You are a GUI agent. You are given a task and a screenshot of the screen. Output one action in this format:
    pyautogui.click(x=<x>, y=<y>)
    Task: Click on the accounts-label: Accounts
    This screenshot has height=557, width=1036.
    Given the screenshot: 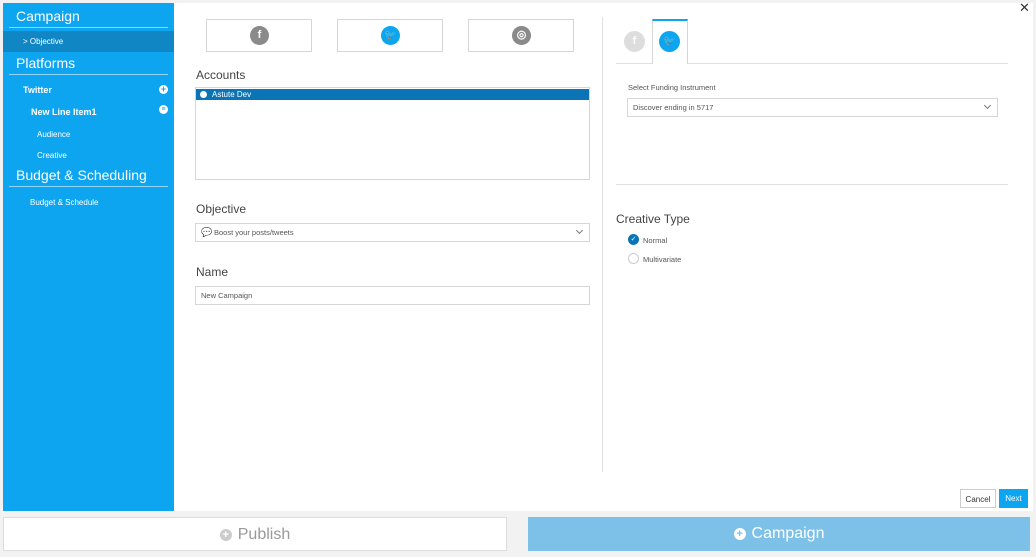 What is the action you would take?
    pyautogui.click(x=221, y=75)
    